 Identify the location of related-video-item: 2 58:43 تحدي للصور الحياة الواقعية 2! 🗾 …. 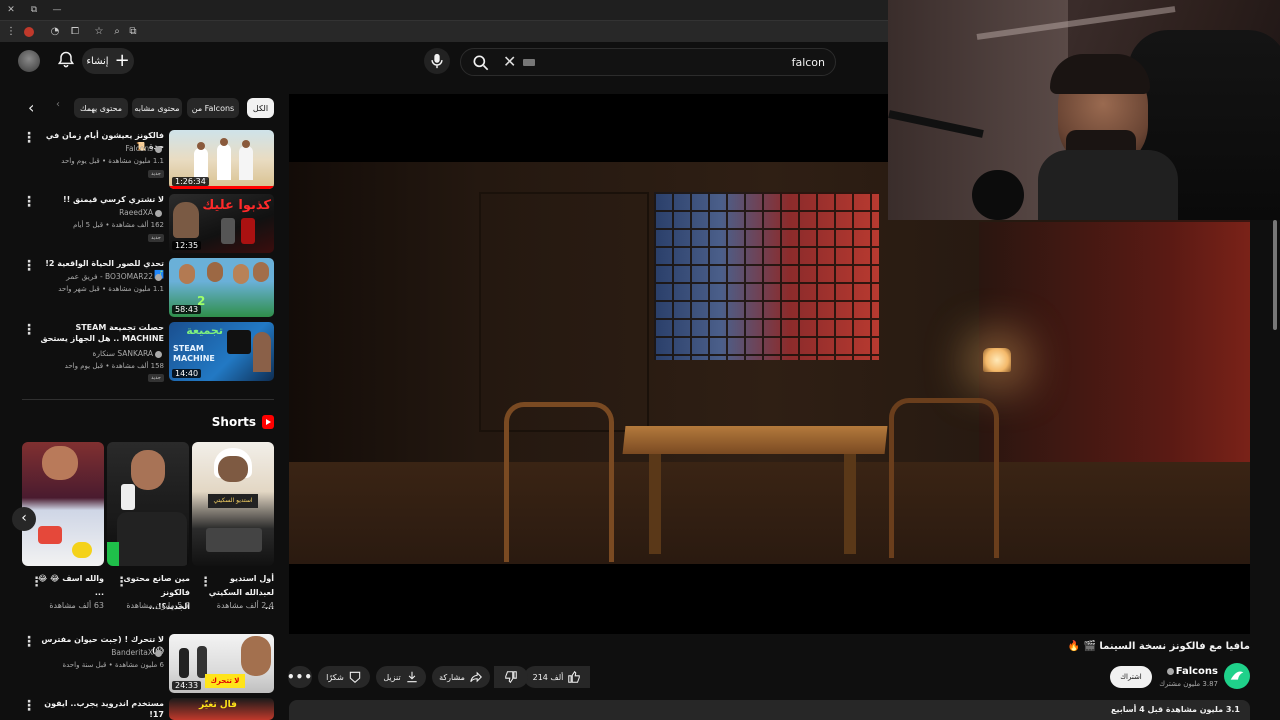
(148, 288).